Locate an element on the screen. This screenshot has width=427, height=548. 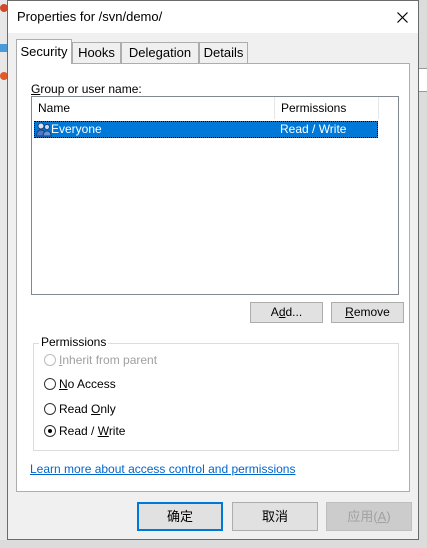
column-header-permissions: Permissions is located at coordinates (327, 108).